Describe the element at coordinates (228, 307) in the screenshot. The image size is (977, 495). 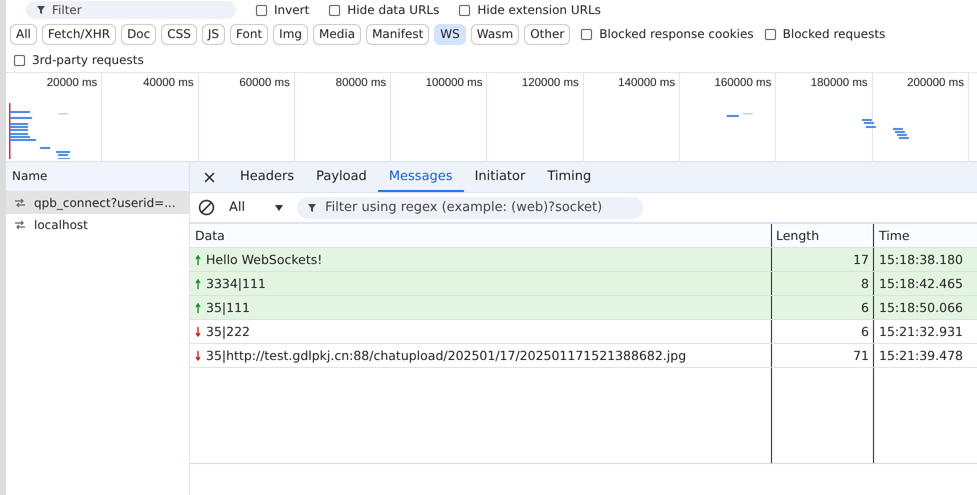
I see `message-data: 35|111` at that location.